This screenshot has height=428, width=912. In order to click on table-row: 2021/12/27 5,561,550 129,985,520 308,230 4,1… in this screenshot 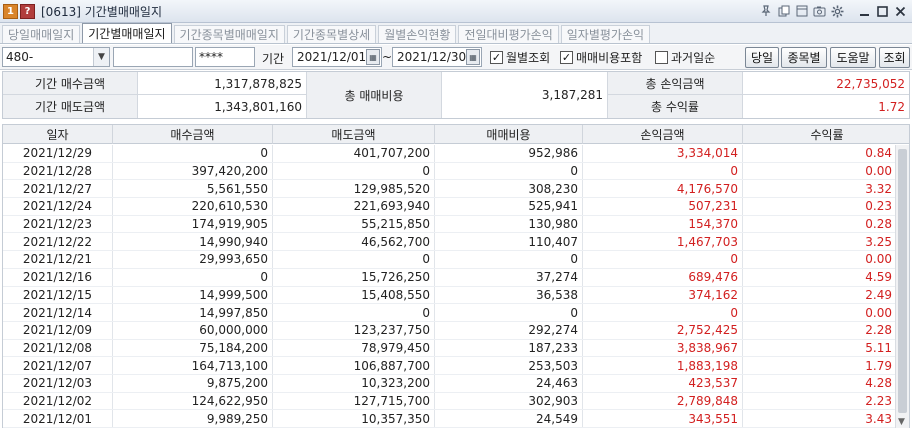, I will do `click(450, 189)`.